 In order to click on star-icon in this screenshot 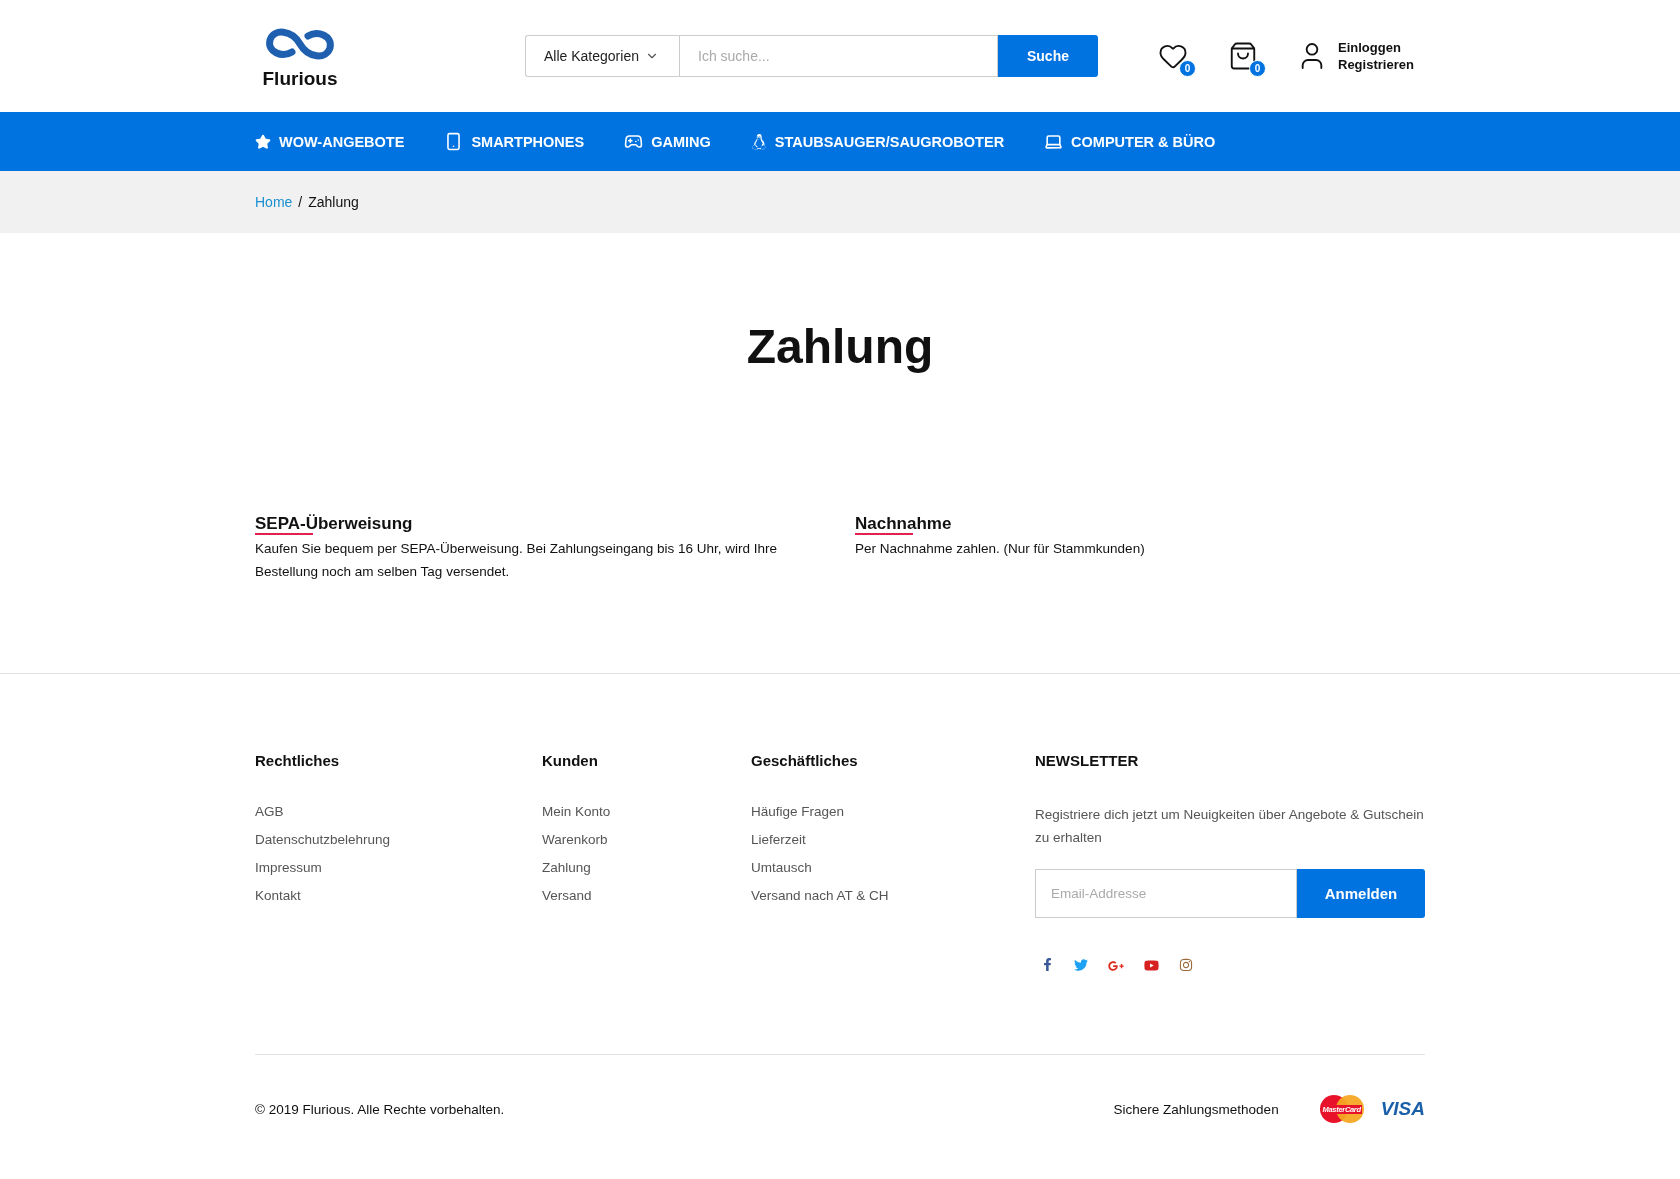, I will do `click(263, 141)`.